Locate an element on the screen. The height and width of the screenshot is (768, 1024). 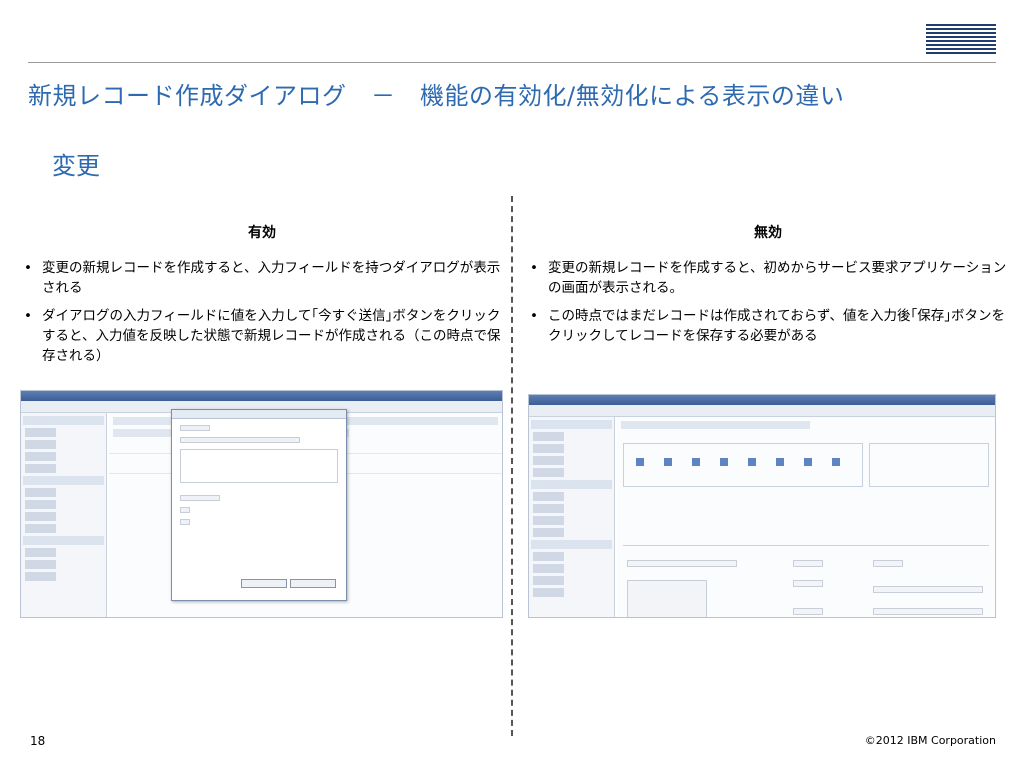
workflow-map is located at coordinates (743, 465).